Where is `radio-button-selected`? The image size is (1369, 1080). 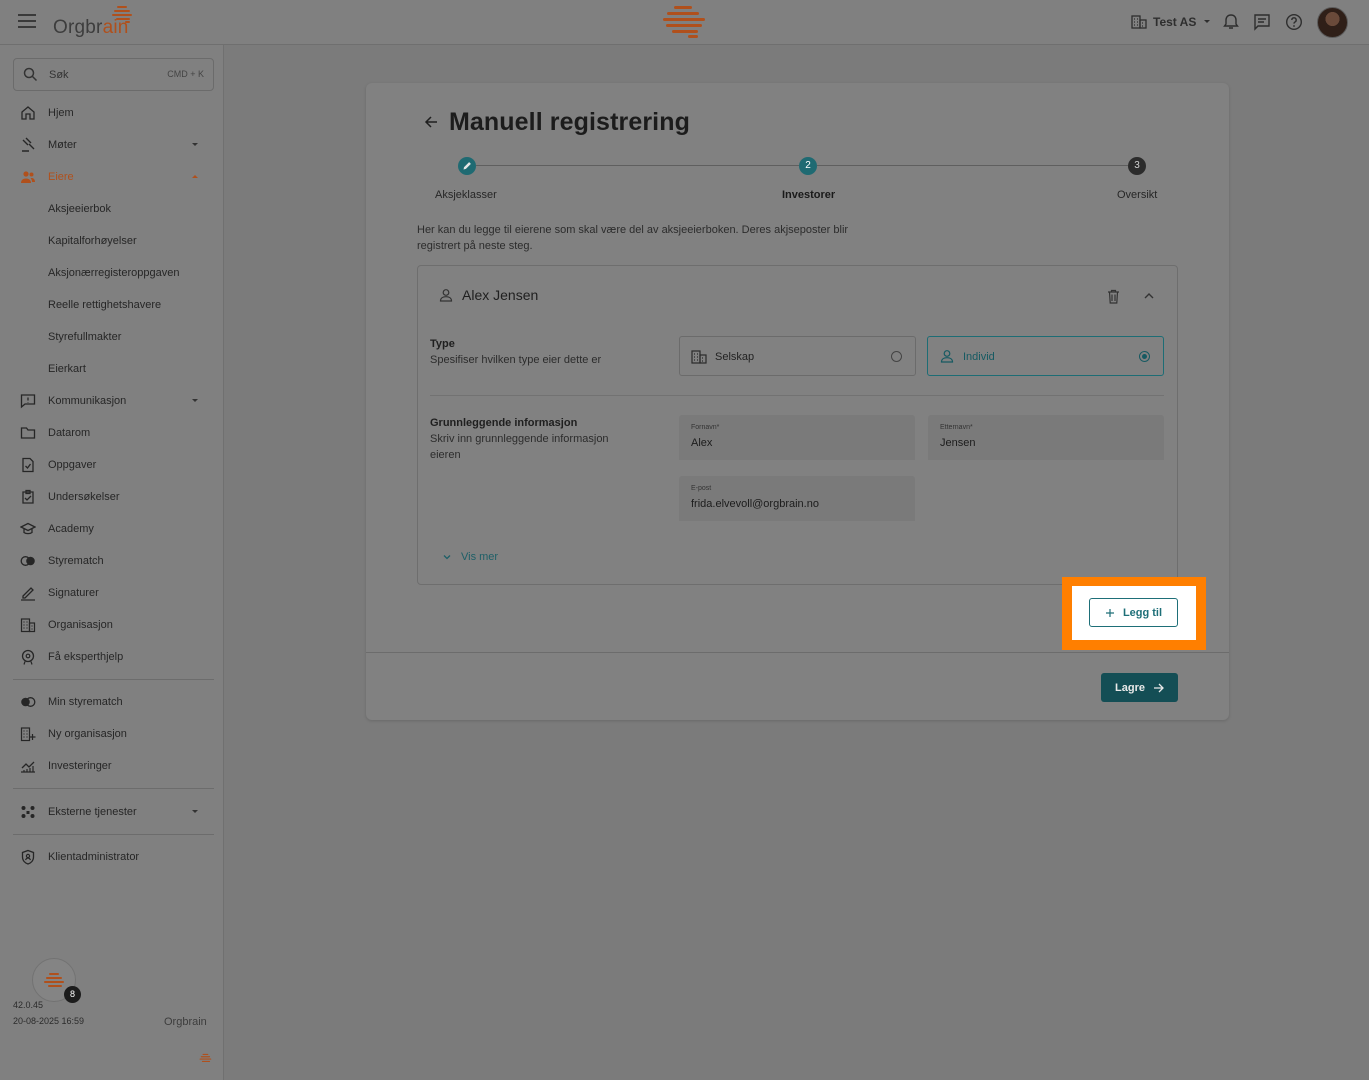 radio-button-selected is located at coordinates (1144, 356).